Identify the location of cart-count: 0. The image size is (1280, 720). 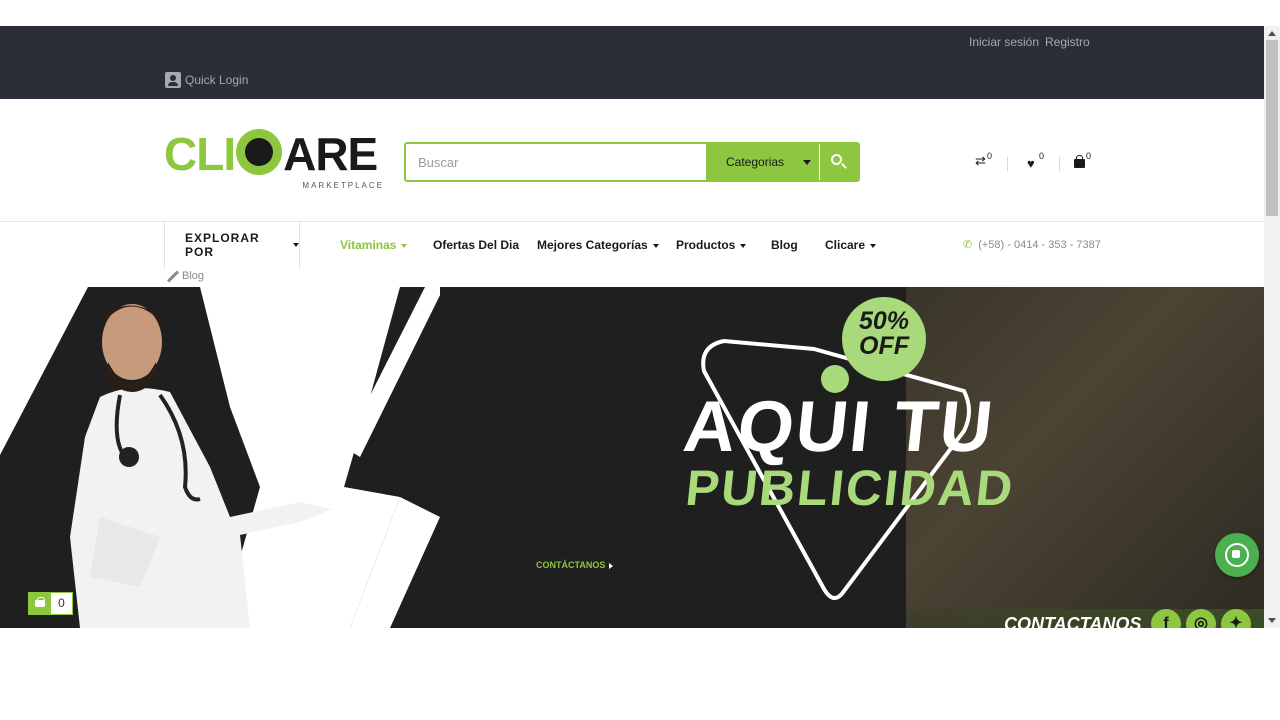
(1089, 156).